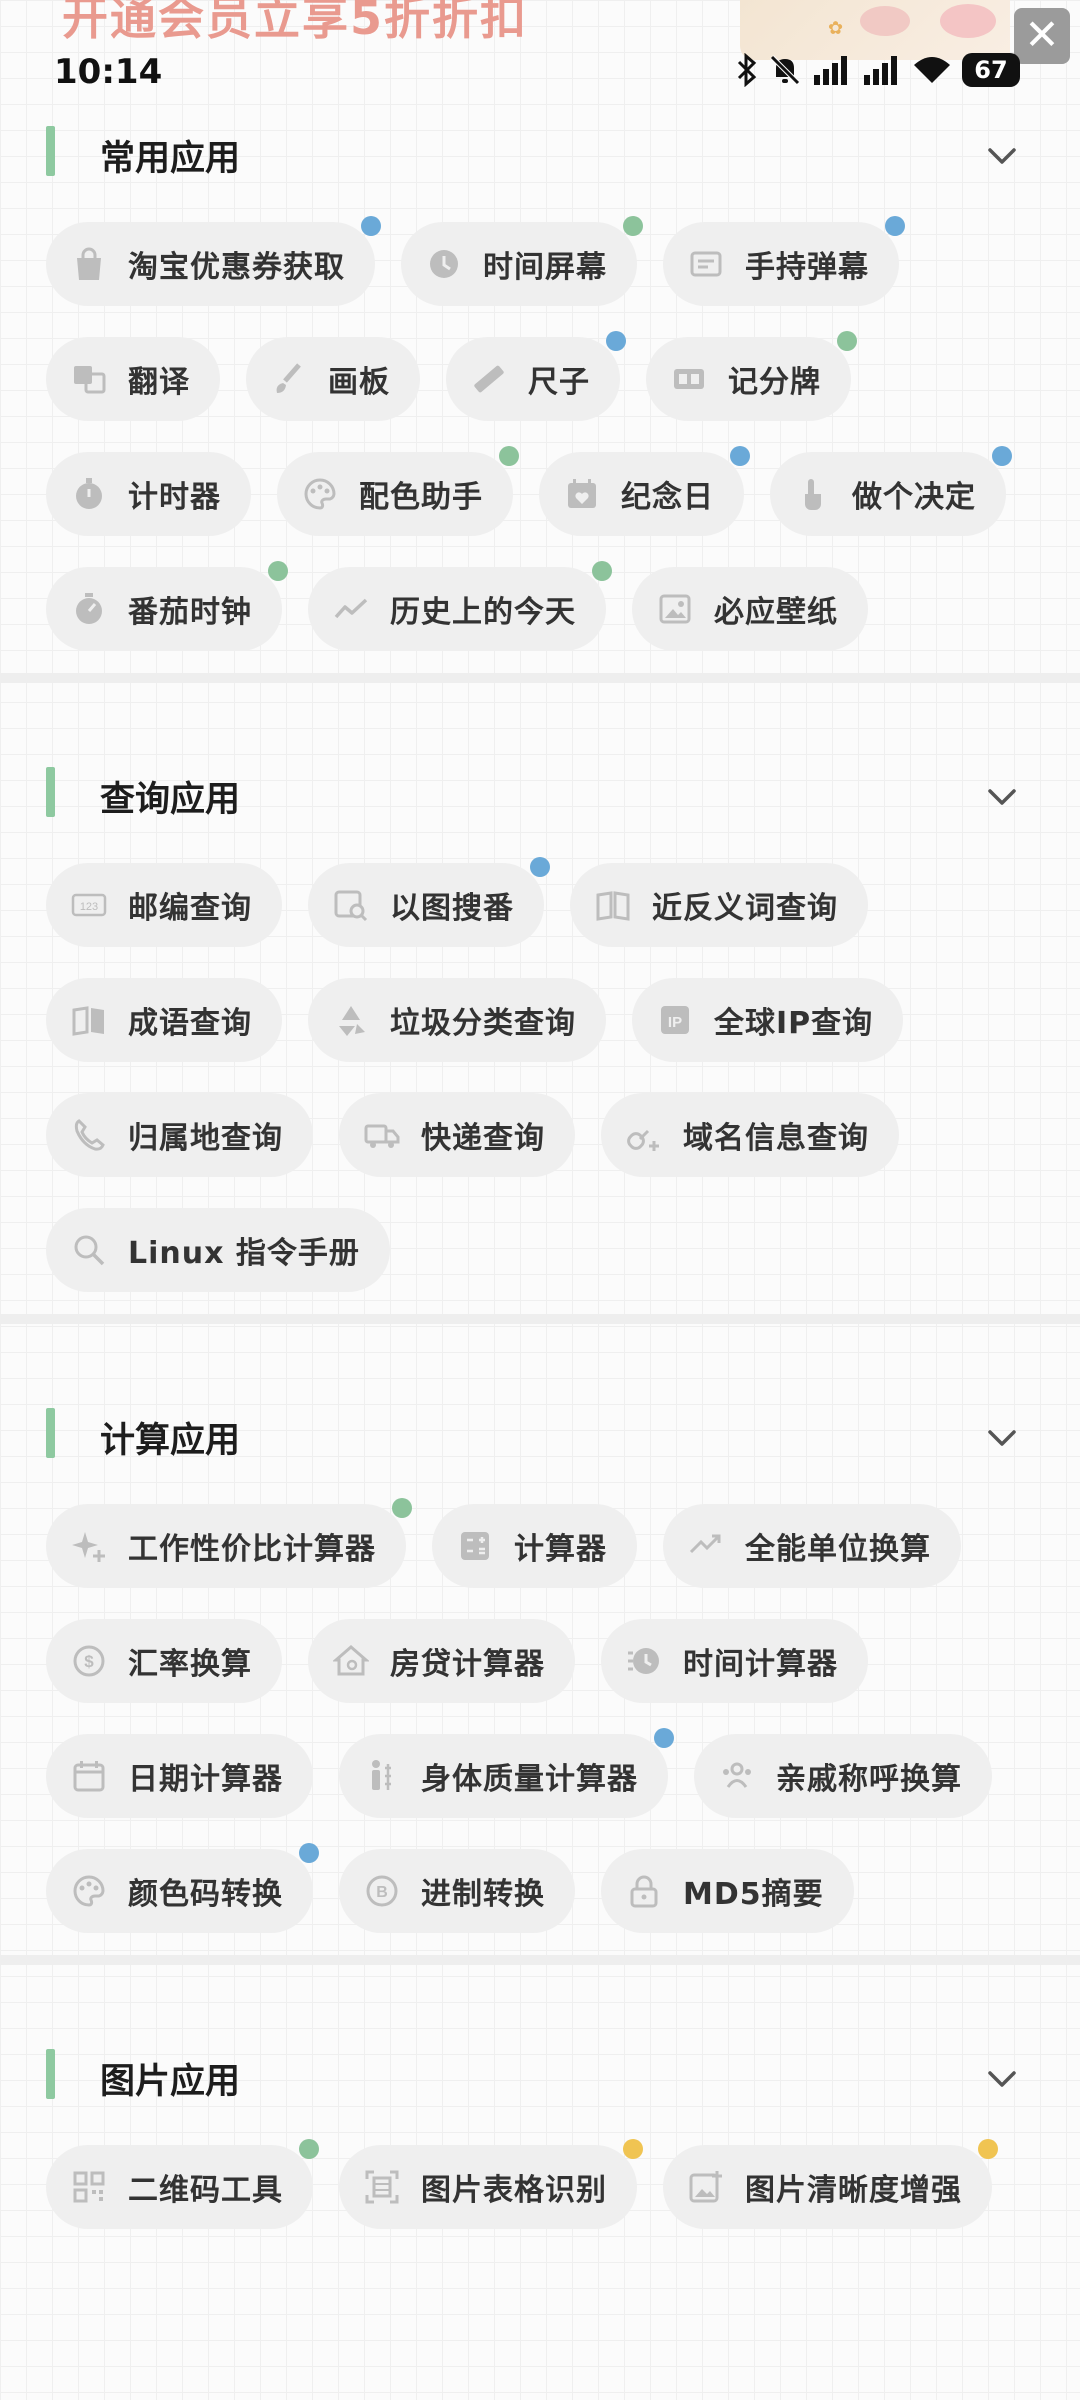  I want to click on app-chip: 配色助手, so click(398, 491).